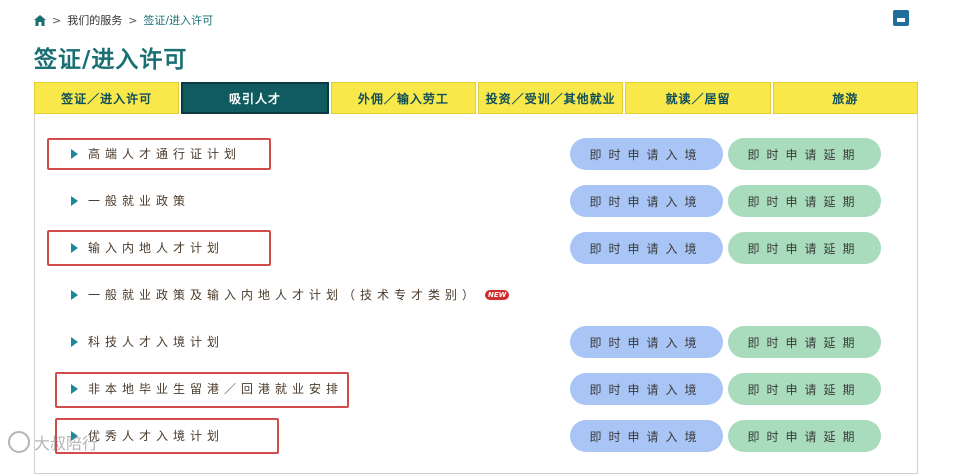 This screenshot has width=960, height=474. What do you see at coordinates (255, 98) in the screenshot?
I see `tab-talent: 吸引人才` at bounding box center [255, 98].